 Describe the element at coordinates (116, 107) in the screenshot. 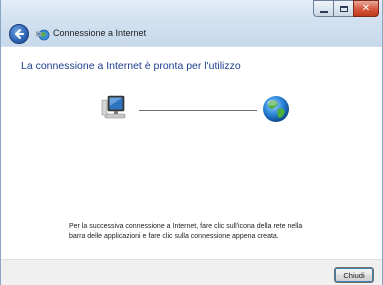

I see `computer-icon` at that location.